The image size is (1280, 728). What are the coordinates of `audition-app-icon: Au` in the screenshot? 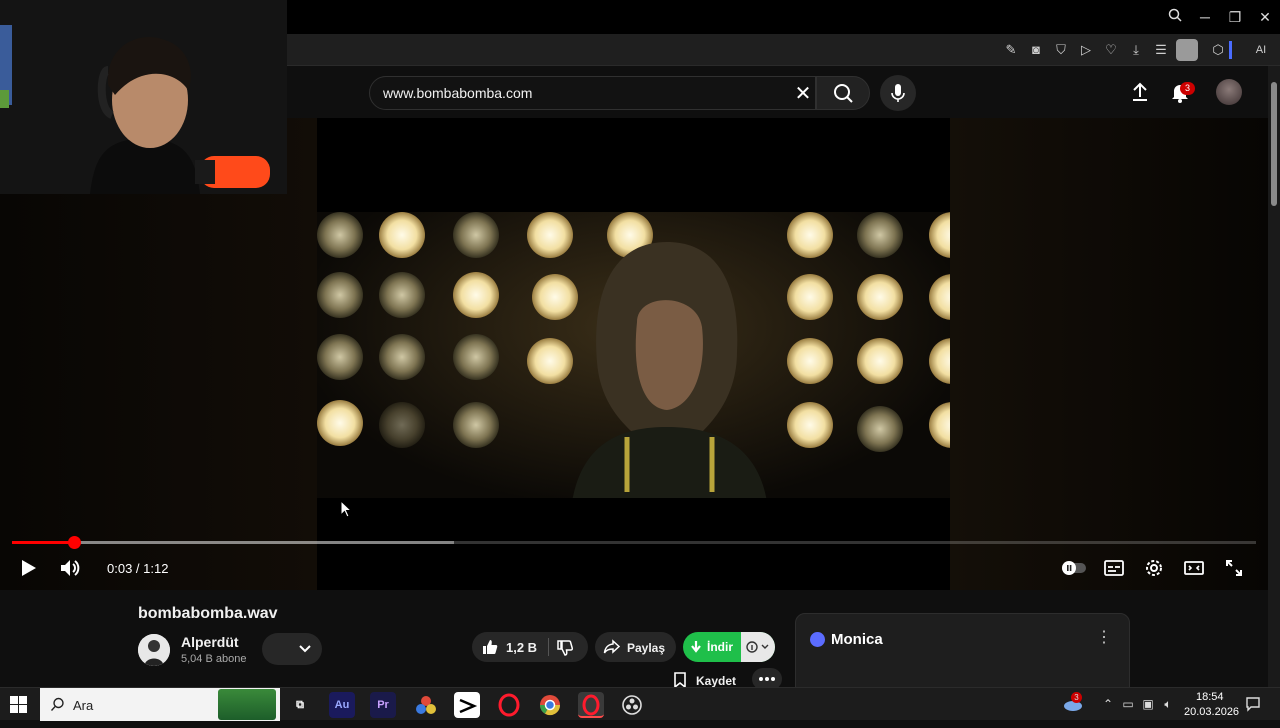 It's located at (342, 705).